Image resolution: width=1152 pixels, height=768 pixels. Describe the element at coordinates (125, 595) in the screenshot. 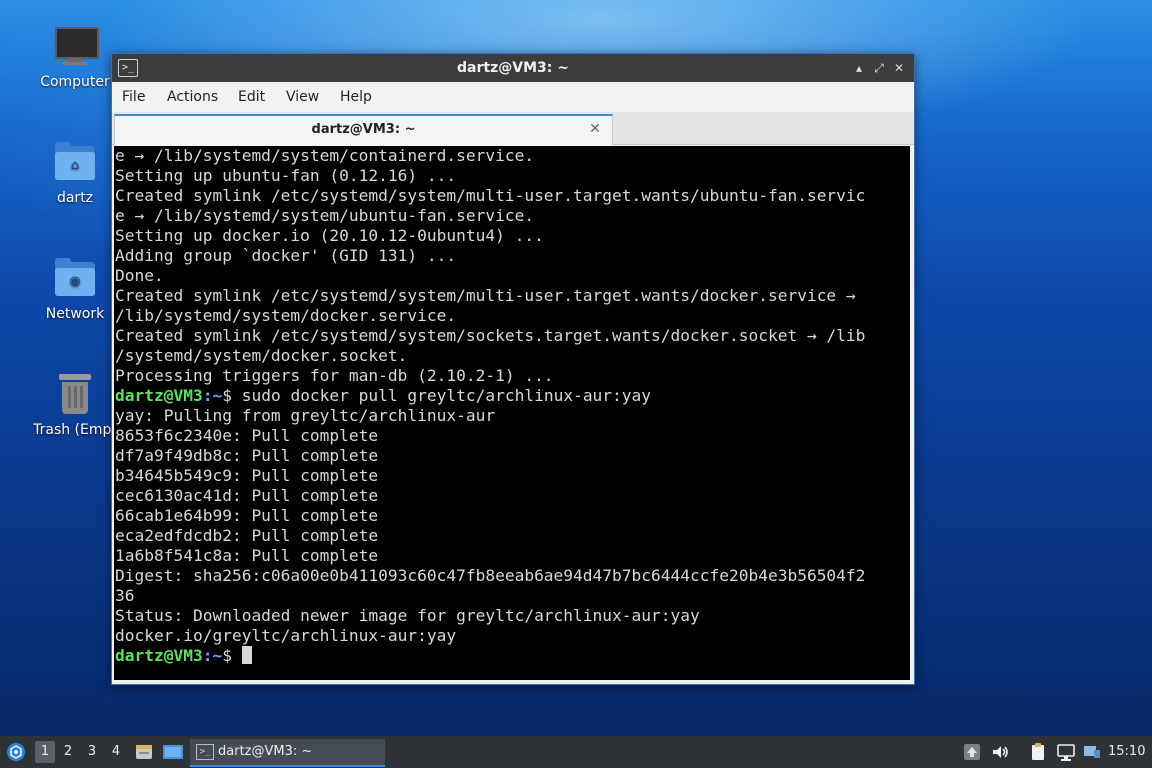

I see `terminal-line: 36` at that location.